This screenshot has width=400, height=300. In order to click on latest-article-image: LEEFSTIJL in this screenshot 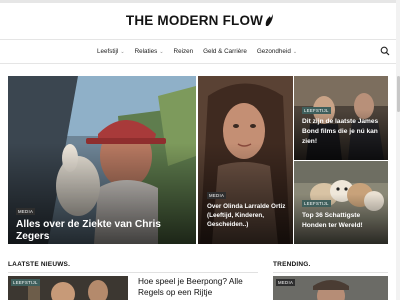, I will do `click(68, 288)`.